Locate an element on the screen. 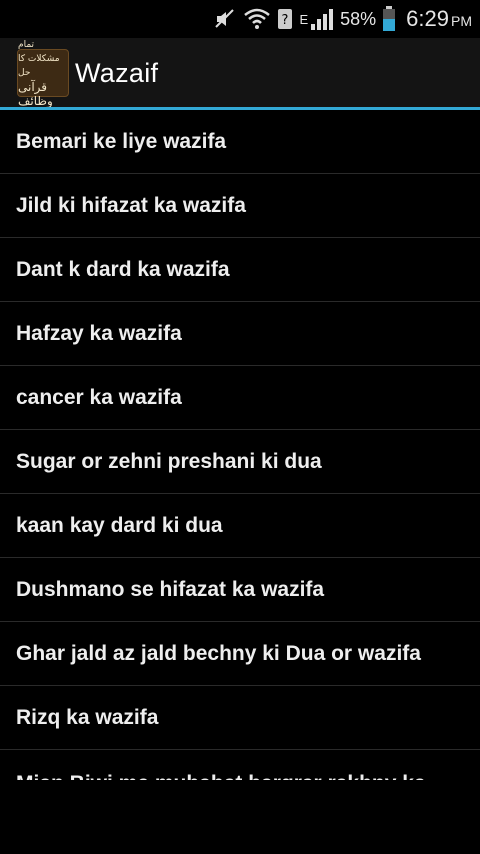  list-item: Dushmano se hifazat ka wazifa is located at coordinates (240, 590).